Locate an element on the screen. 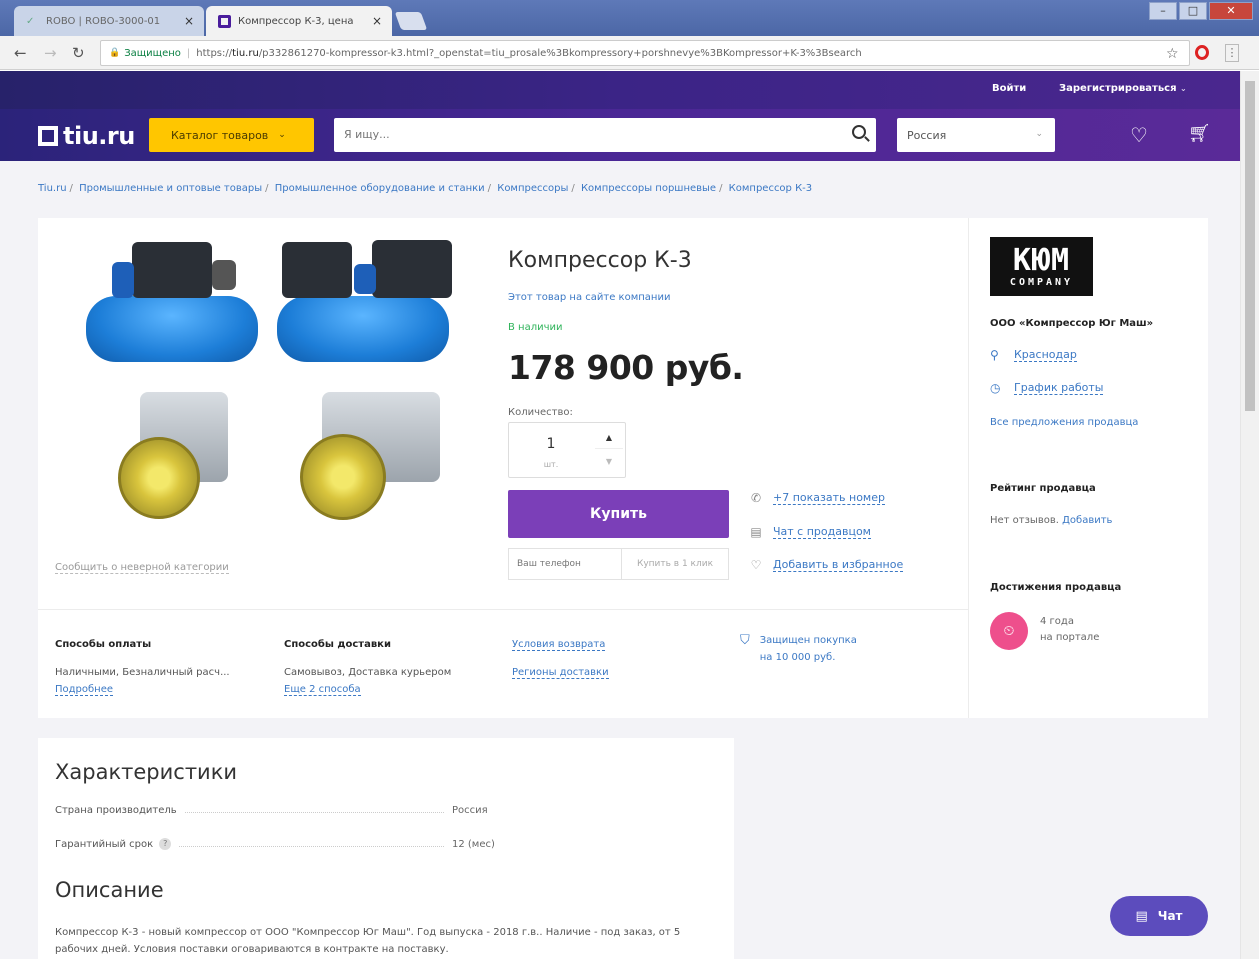 The width and height of the screenshot is (1259, 959). secure-label: Защищено is located at coordinates (152, 53).